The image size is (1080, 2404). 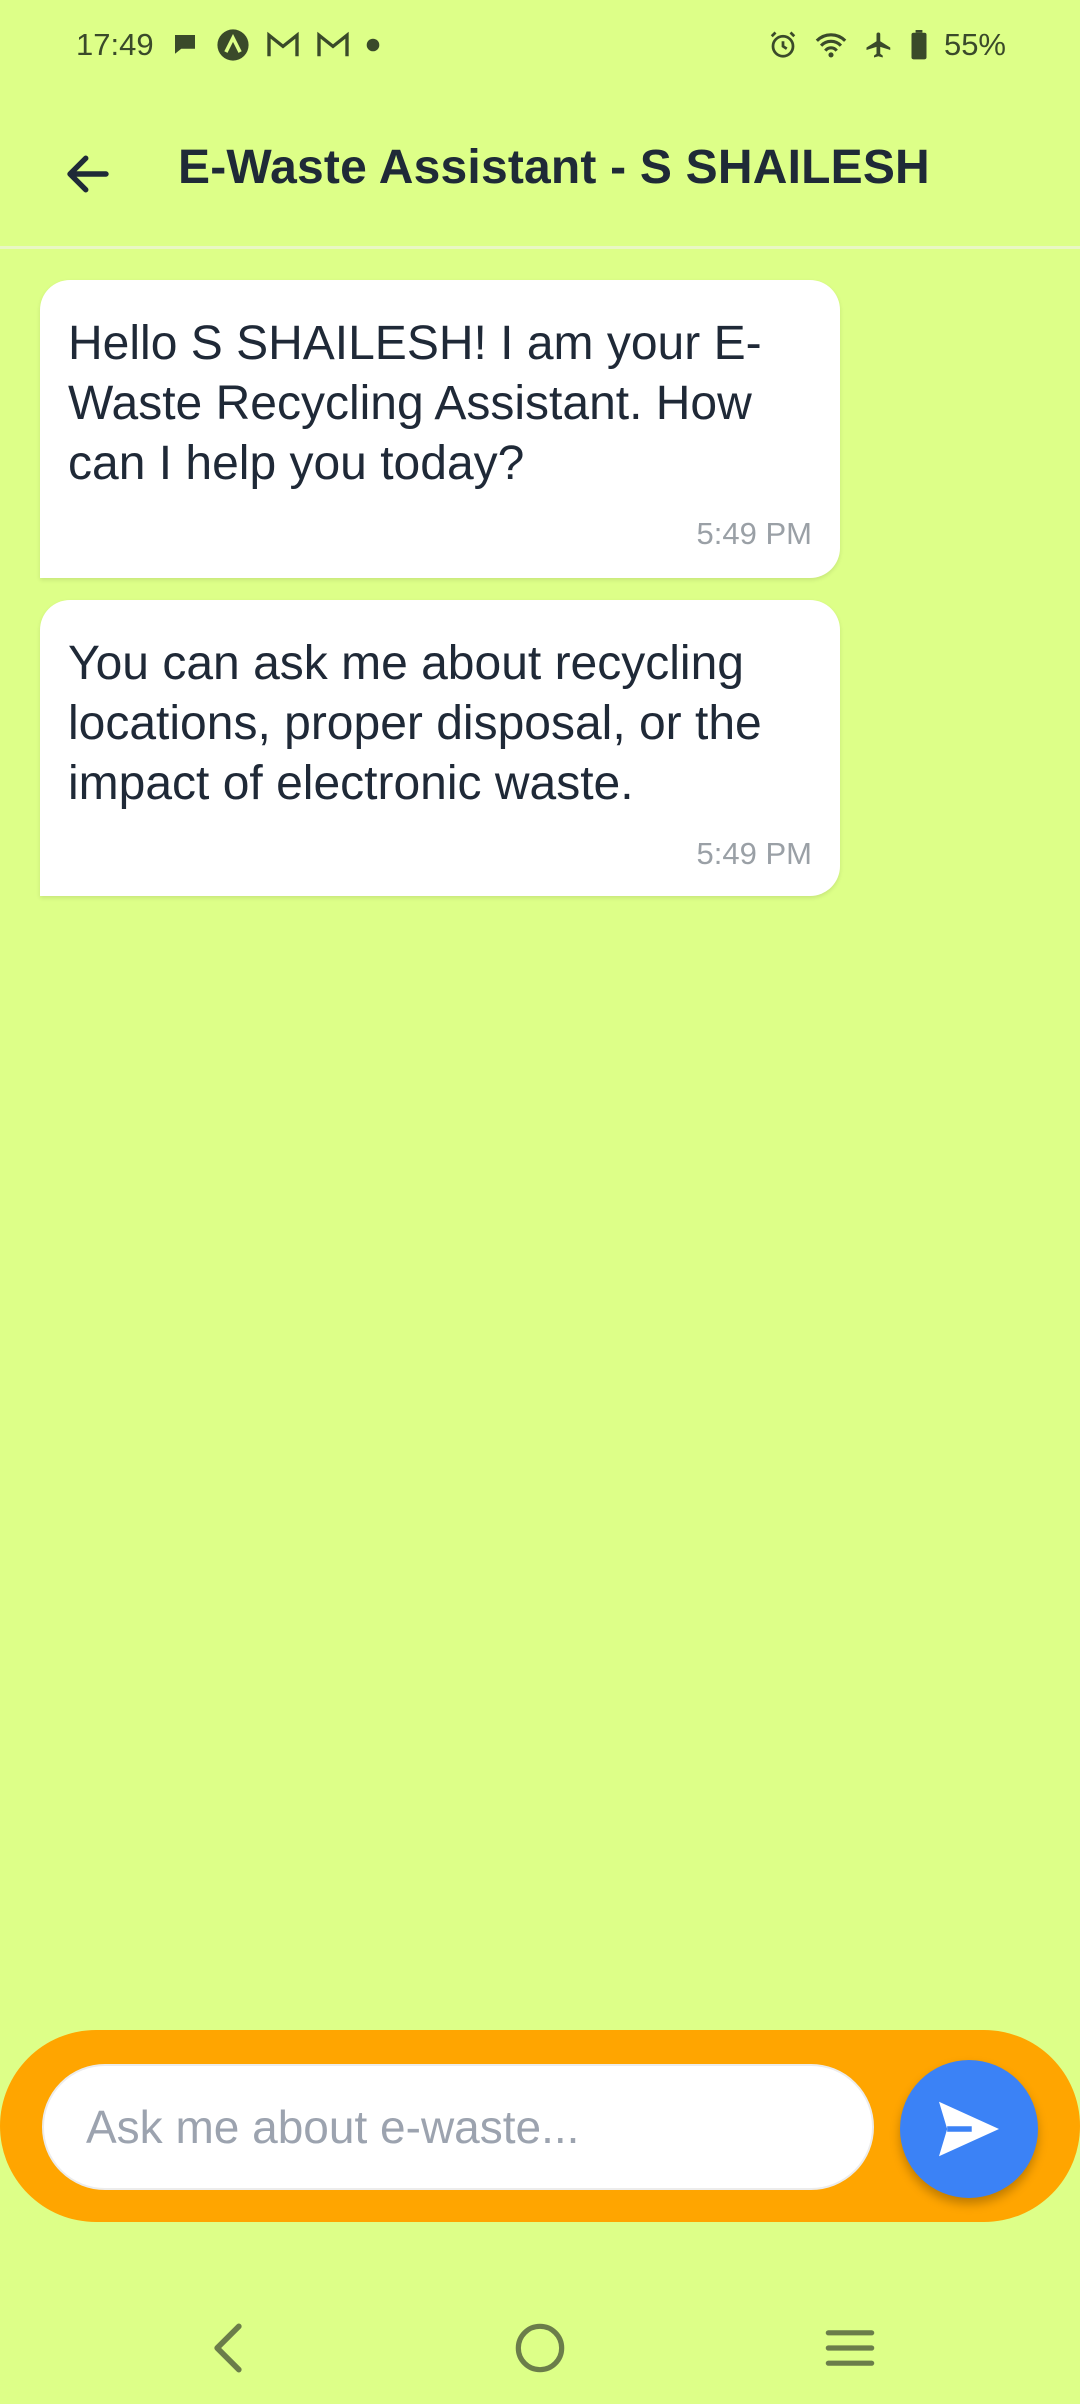 I want to click on battery-percent: 55%, so click(x=974, y=44).